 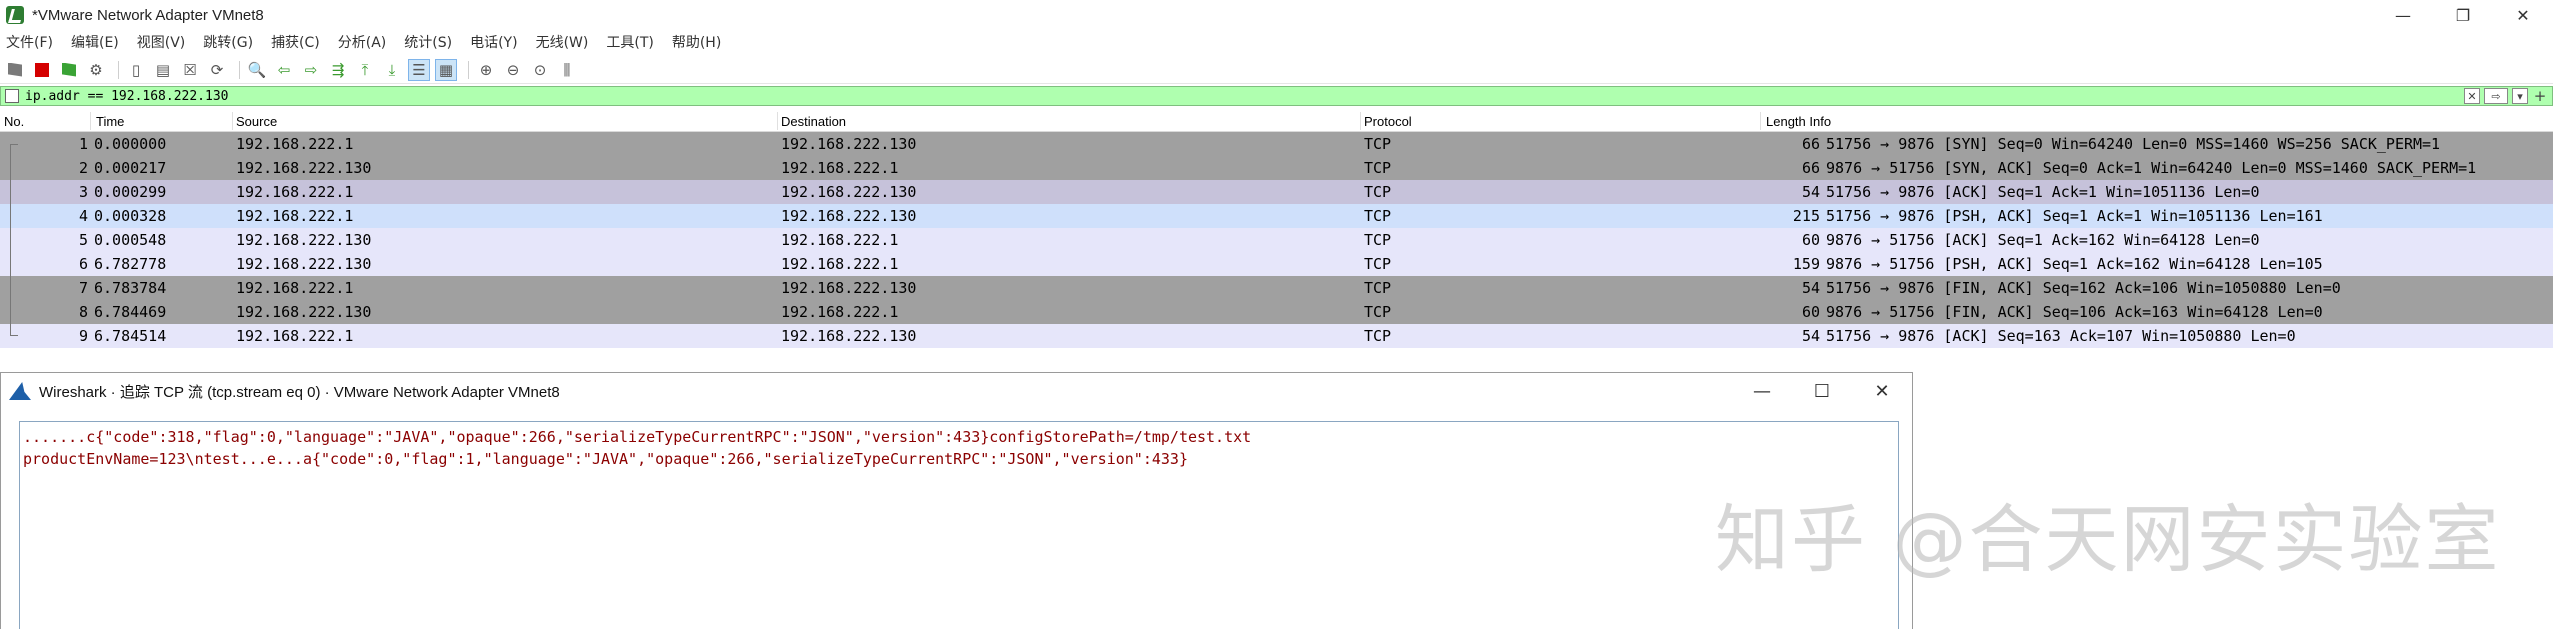 I want to click on bookmark-icon, so click(x=12, y=96).